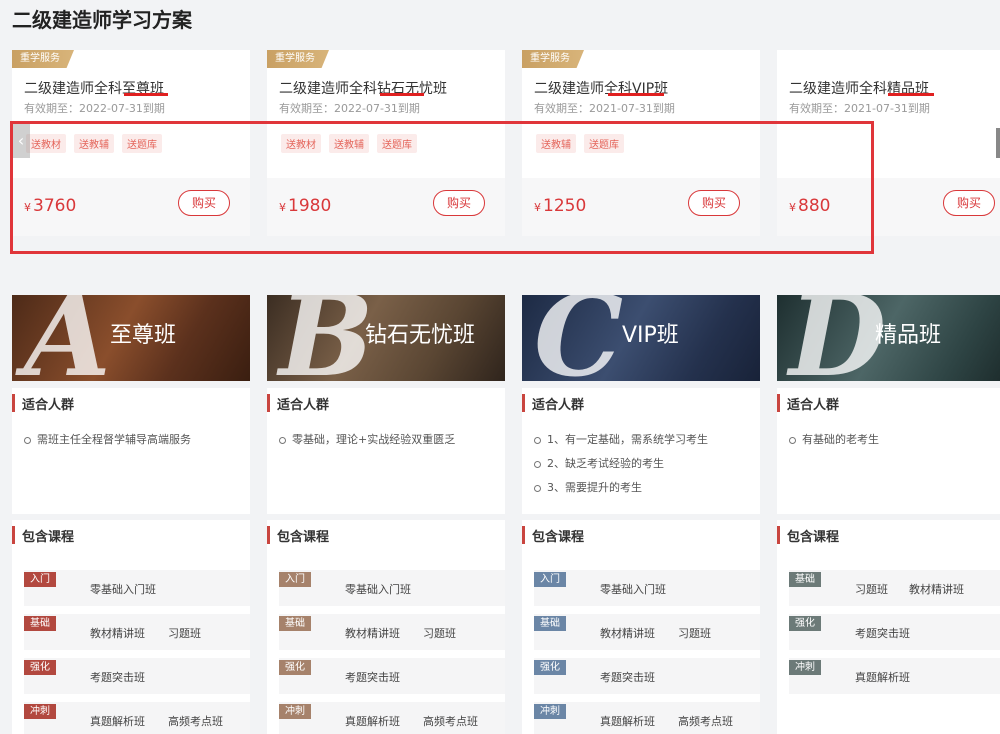  What do you see at coordinates (367, 444) in the screenshot?
I see `audience-item: 零基础，理论+实战经验双重匮乏` at bounding box center [367, 444].